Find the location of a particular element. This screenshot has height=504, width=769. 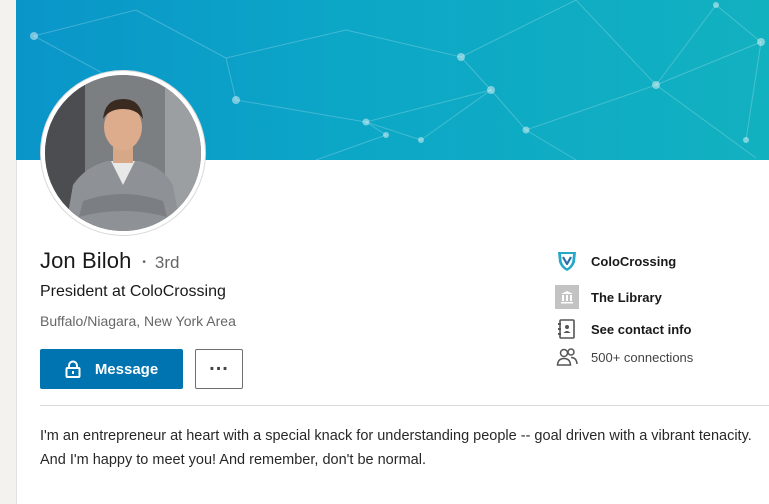

sidebar-item-contact-info: See contact info is located at coordinates (623, 329).